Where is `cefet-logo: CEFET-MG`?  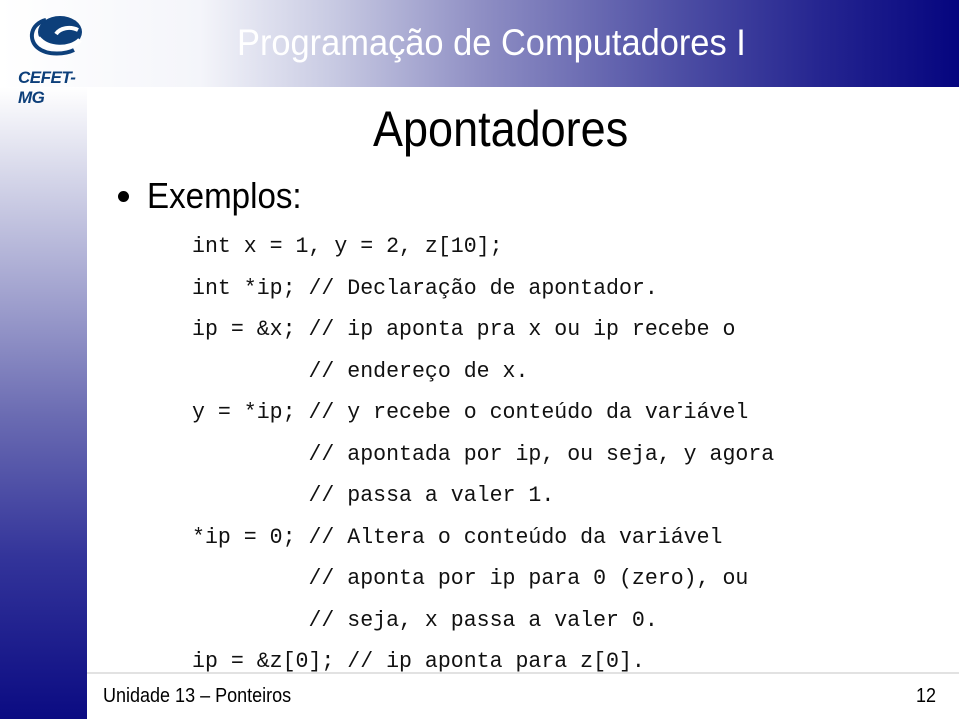 cefet-logo: CEFET-MG is located at coordinates (54, 58).